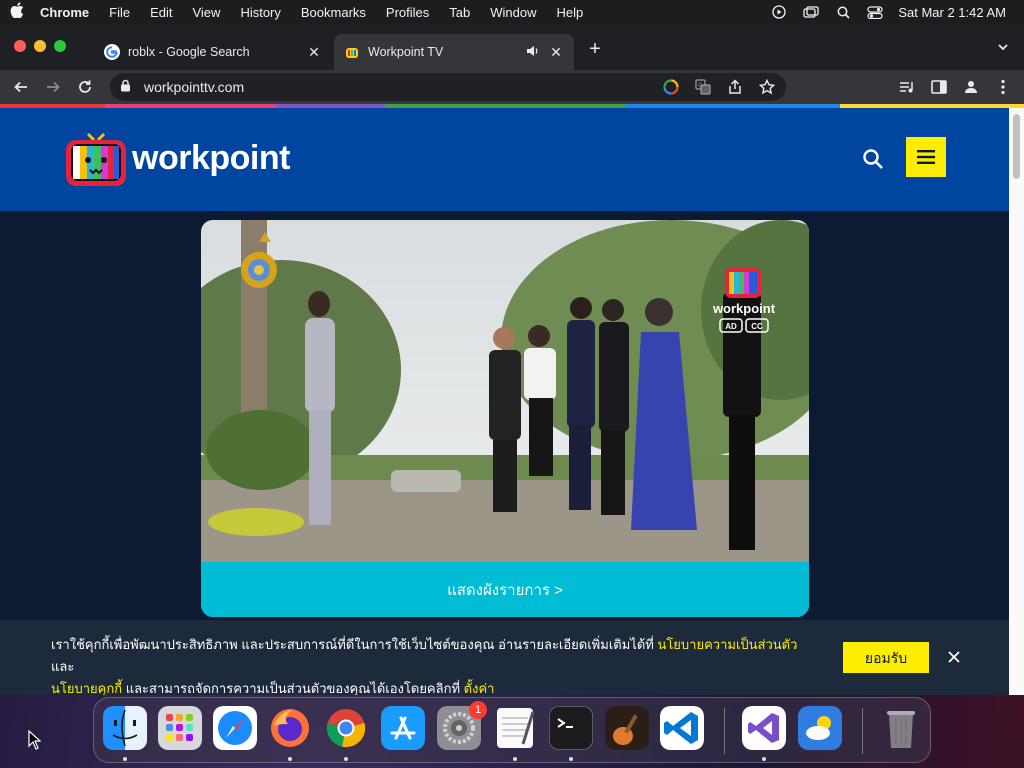  What do you see at coordinates (346, 728) in the screenshot?
I see `chrome-icon` at bounding box center [346, 728].